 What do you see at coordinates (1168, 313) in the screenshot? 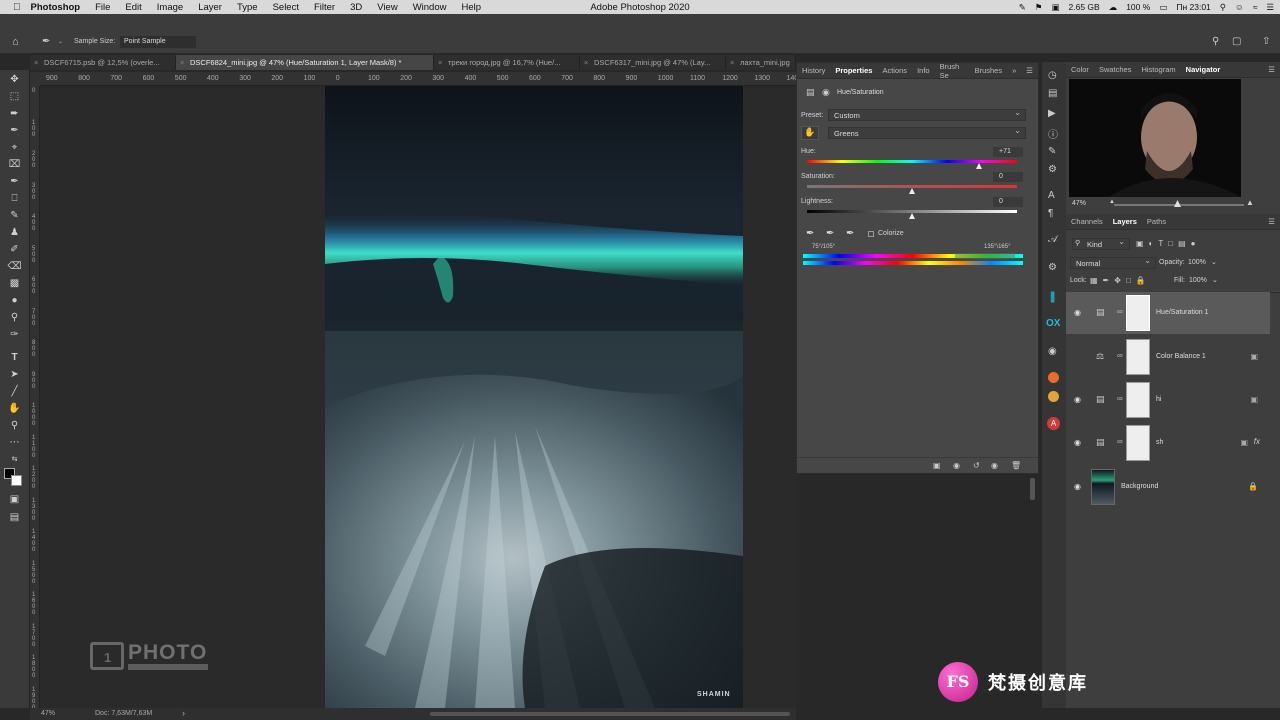
I see `layer-row: ◉ ▤ ∞ Hue/Saturation 1` at bounding box center [1168, 313].